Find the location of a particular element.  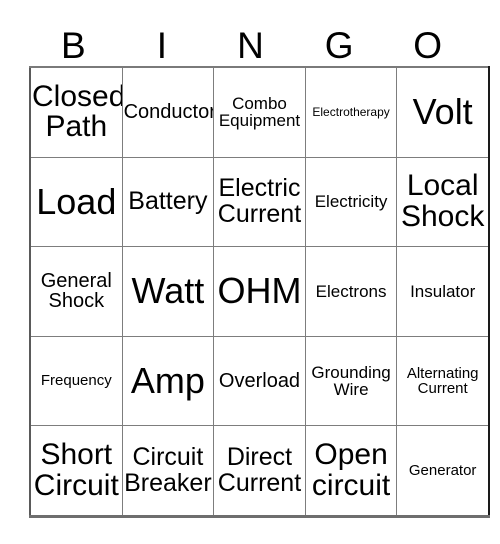

bingo-cell-r5c1: Short Circuit is located at coordinates (76, 471).